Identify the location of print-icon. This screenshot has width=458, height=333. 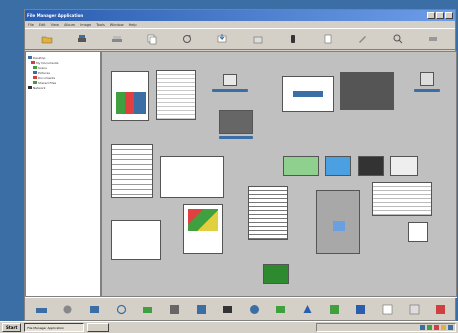
(308, 310).